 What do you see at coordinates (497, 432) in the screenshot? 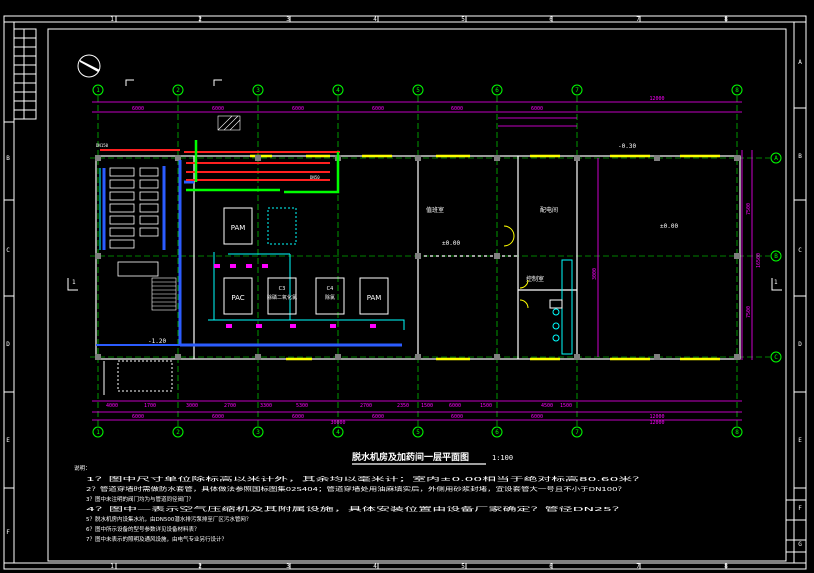
I see `axis-label-b6: 6` at bounding box center [497, 432].